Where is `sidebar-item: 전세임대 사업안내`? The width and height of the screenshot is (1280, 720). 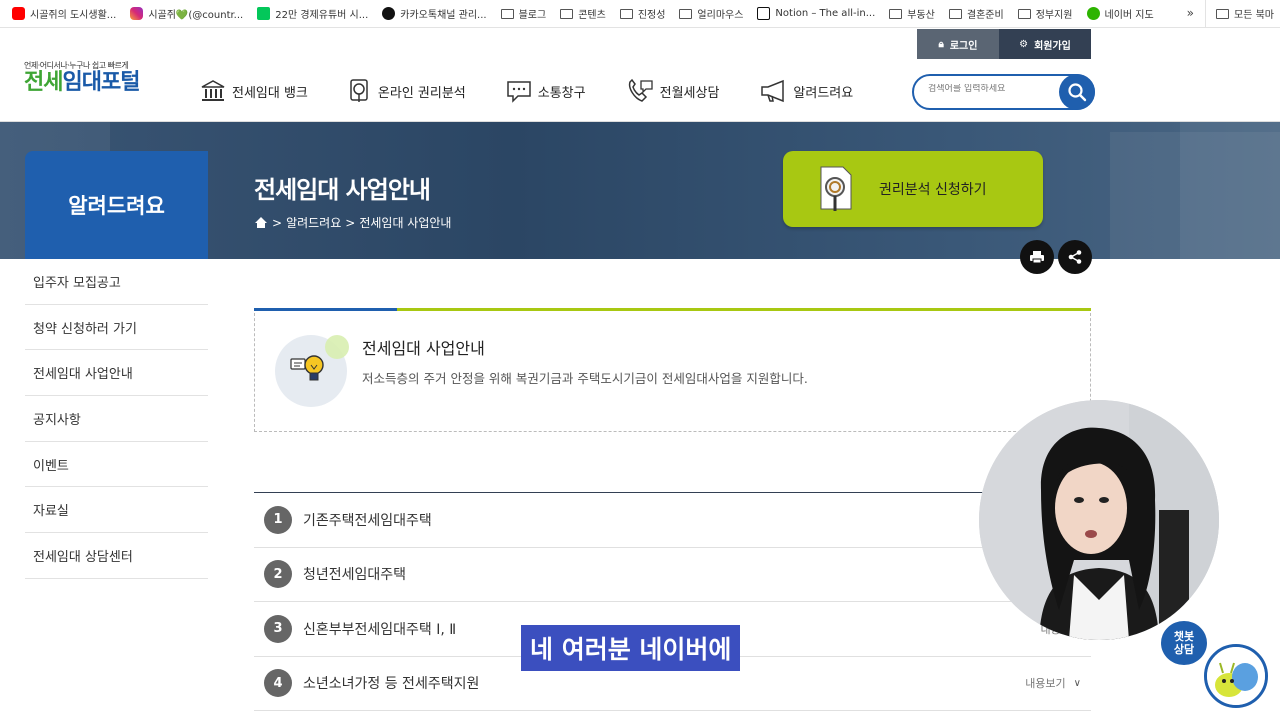
sidebar-item: 전세임대 사업안내 is located at coordinates (116, 373).